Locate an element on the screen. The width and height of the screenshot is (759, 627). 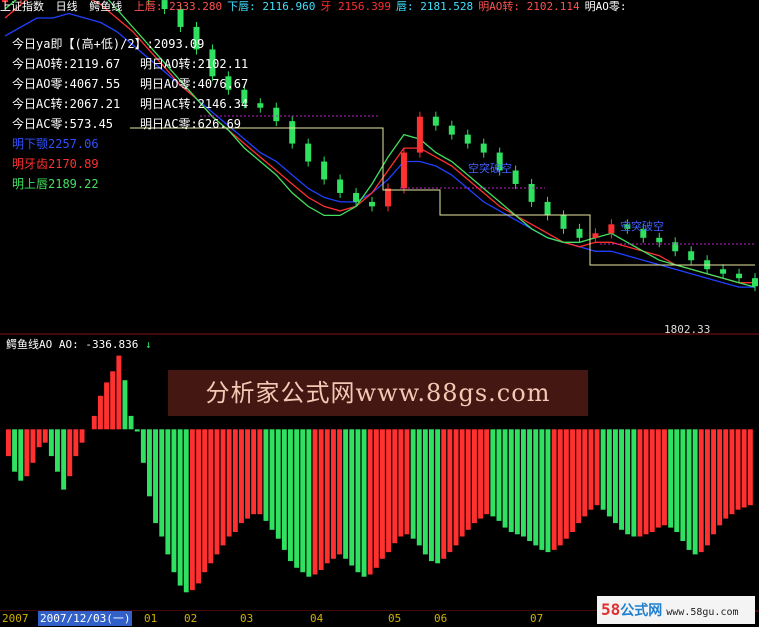
ao-arrow: ↓ is located at coordinates (148, 344).